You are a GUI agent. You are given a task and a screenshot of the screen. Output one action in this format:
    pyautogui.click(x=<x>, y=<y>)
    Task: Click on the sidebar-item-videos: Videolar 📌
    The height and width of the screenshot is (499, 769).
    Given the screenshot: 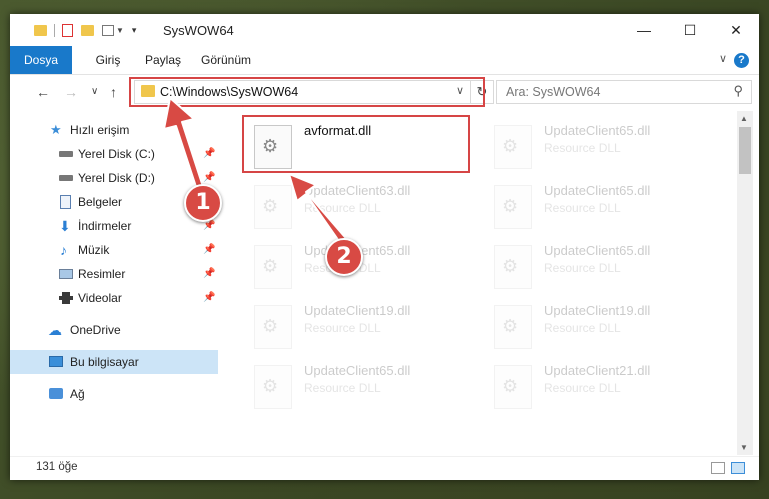 What is the action you would take?
    pyautogui.click(x=114, y=298)
    